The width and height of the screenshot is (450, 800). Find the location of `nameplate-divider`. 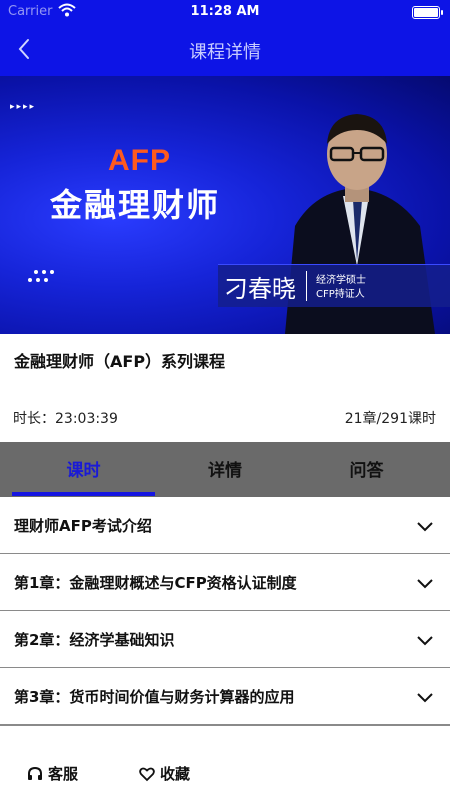

nameplate-divider is located at coordinates (306, 286).